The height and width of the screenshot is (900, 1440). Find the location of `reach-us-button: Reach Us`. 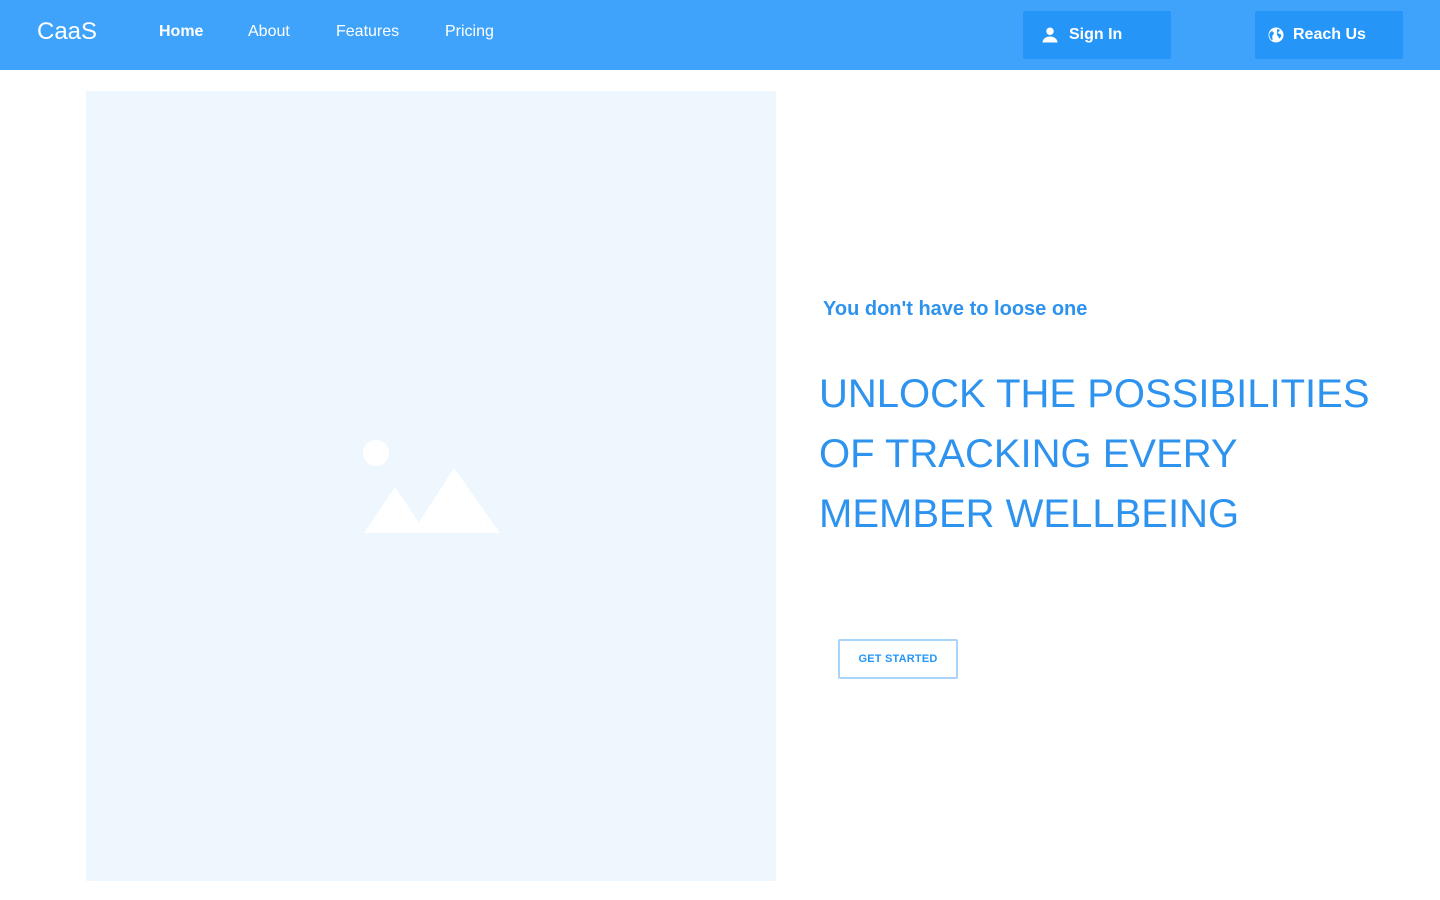

reach-us-button: Reach Us is located at coordinates (1329, 35).